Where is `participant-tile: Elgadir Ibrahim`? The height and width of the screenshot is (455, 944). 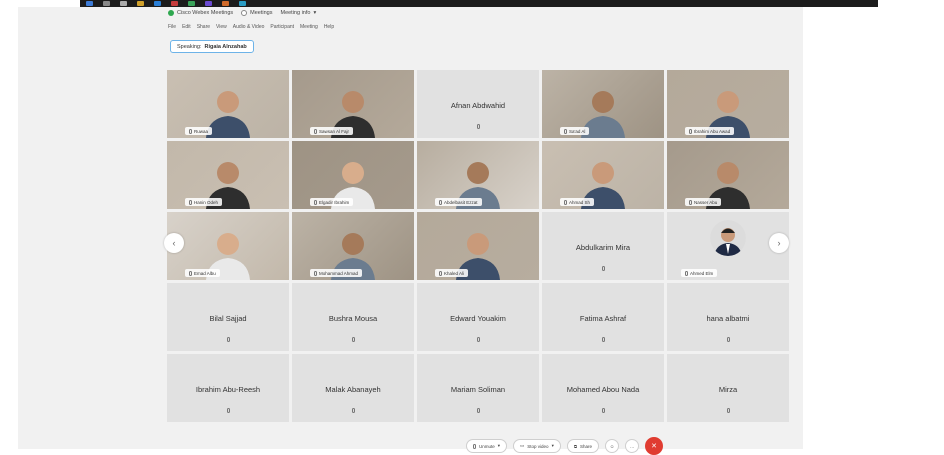
participant-tile: Elgadir Ibrahim is located at coordinates (353, 175).